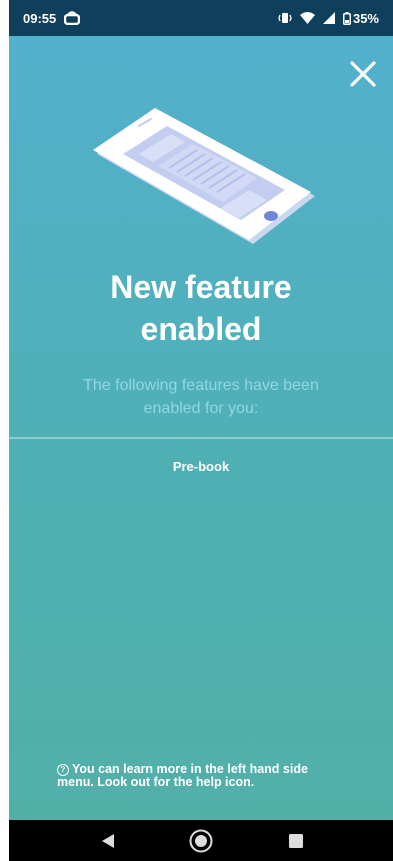 The image size is (393, 861). Describe the element at coordinates (346, 18) in the screenshot. I see `battery-icon` at that location.